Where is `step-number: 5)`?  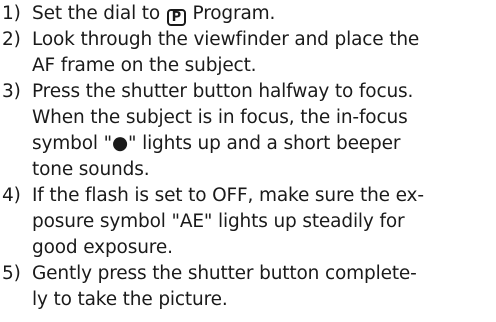 step-number: 5) is located at coordinates (11, 273).